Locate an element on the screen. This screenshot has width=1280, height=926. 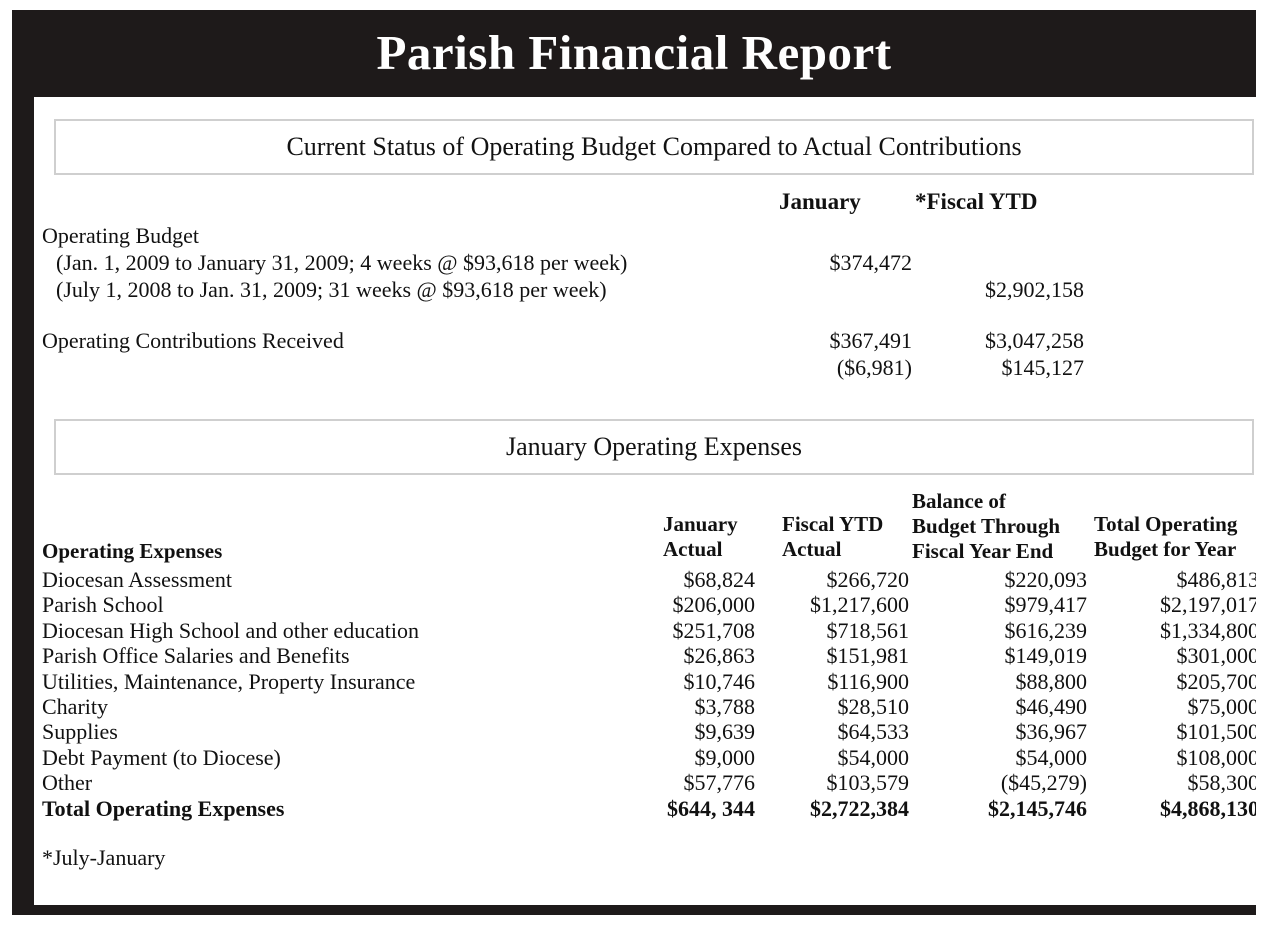
budget-line-fiscal-ytd: $2,902,158 is located at coordinates (1034, 289).